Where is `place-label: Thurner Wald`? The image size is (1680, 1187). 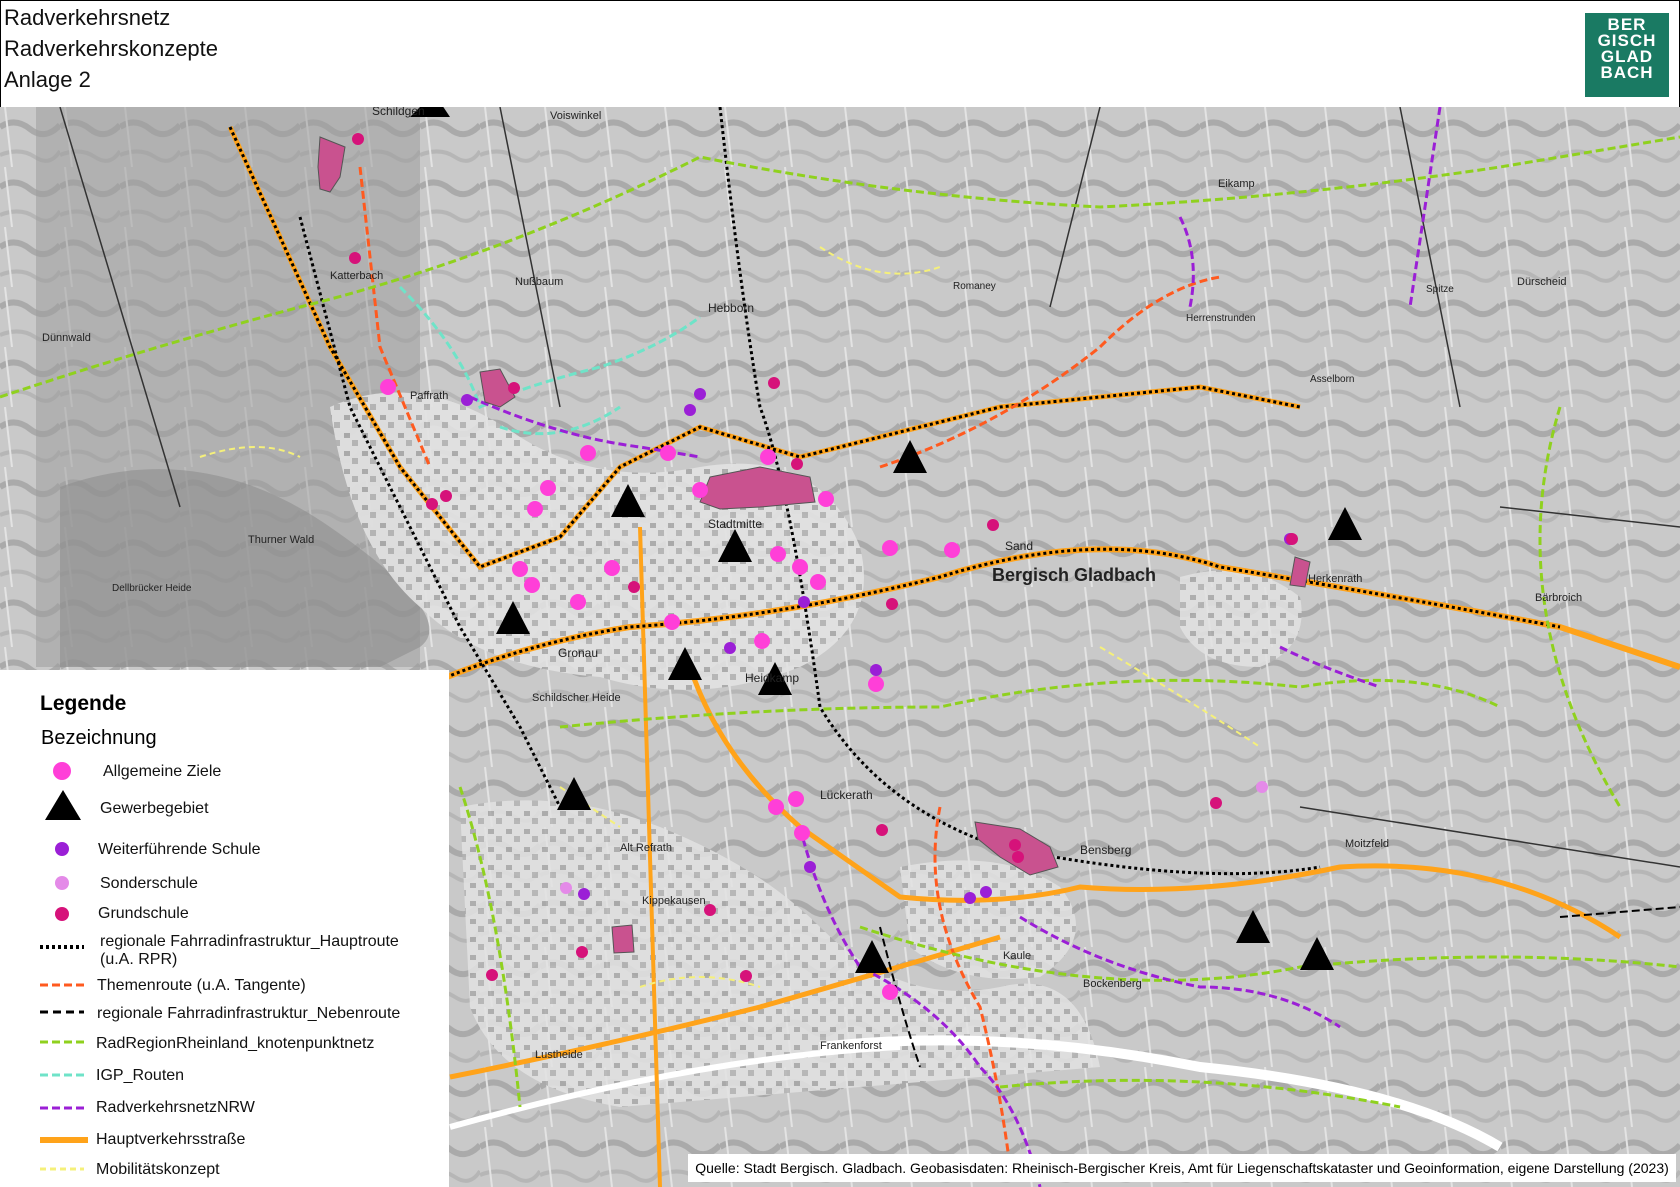
place-label: Thurner Wald is located at coordinates (281, 540).